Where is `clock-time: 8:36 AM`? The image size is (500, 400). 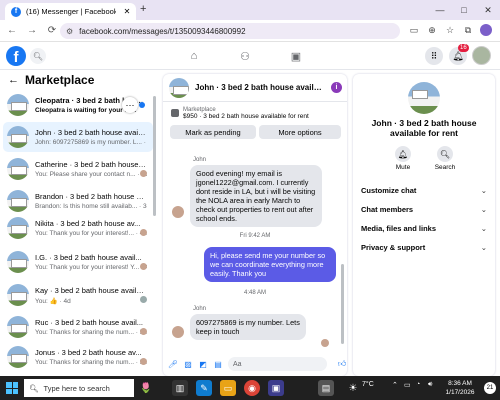
clock-time: 8:36 AM is located at coordinates (460, 383).